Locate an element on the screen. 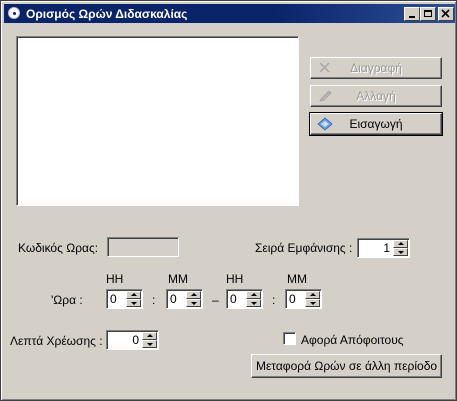 Image resolution: width=457 pixels, height=401 pixels. hh2-header: HH is located at coordinates (235, 279).